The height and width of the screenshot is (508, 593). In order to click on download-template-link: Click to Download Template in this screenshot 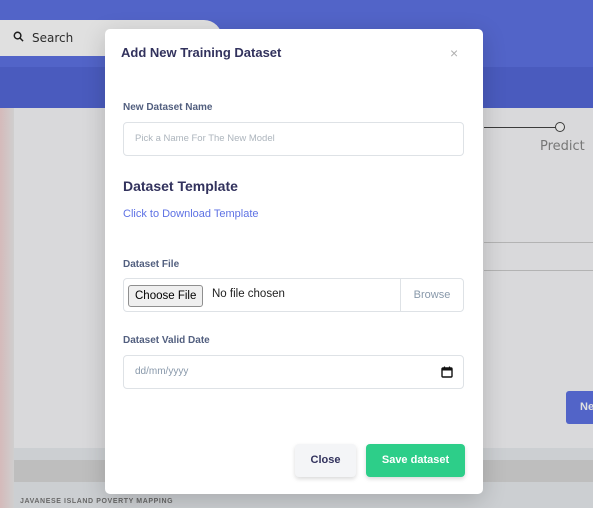, I will do `click(191, 214)`.